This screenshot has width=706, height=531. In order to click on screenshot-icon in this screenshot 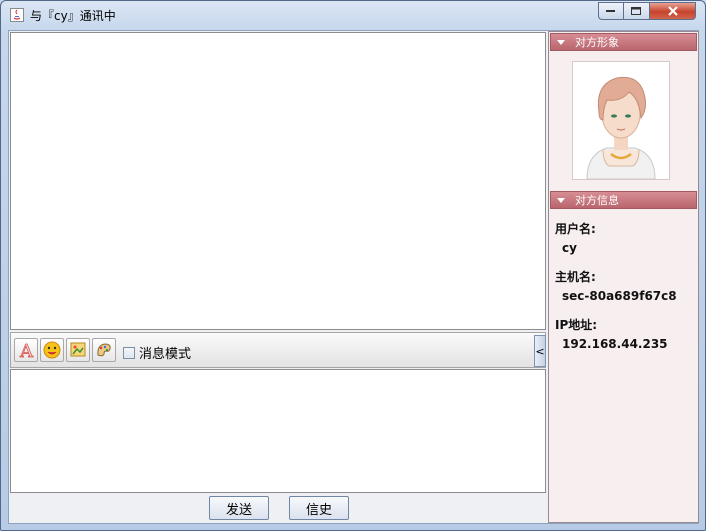, I will do `click(104, 350)`.